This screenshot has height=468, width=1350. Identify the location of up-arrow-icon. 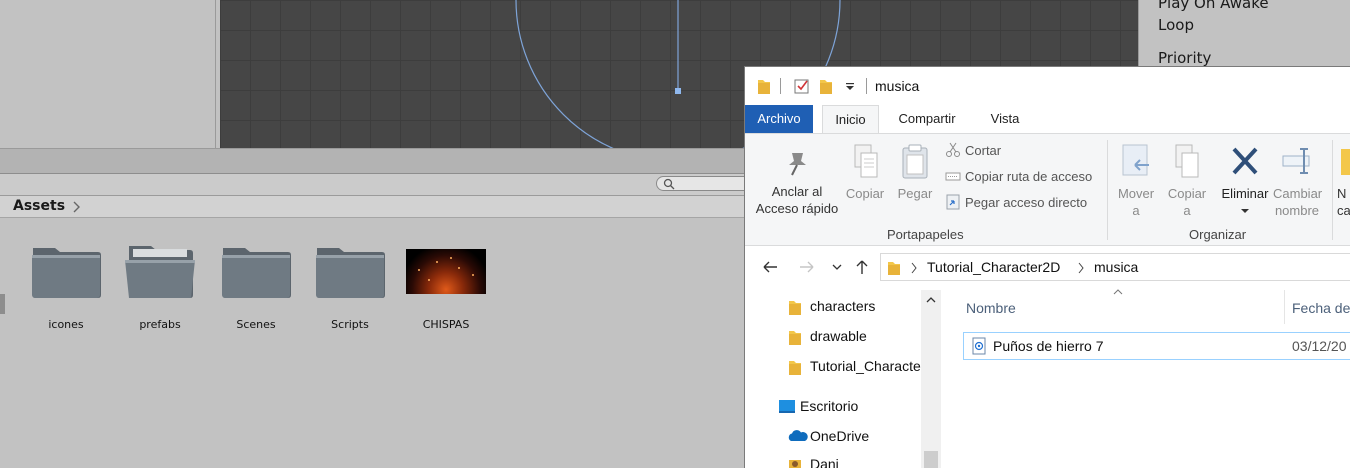
(862, 267).